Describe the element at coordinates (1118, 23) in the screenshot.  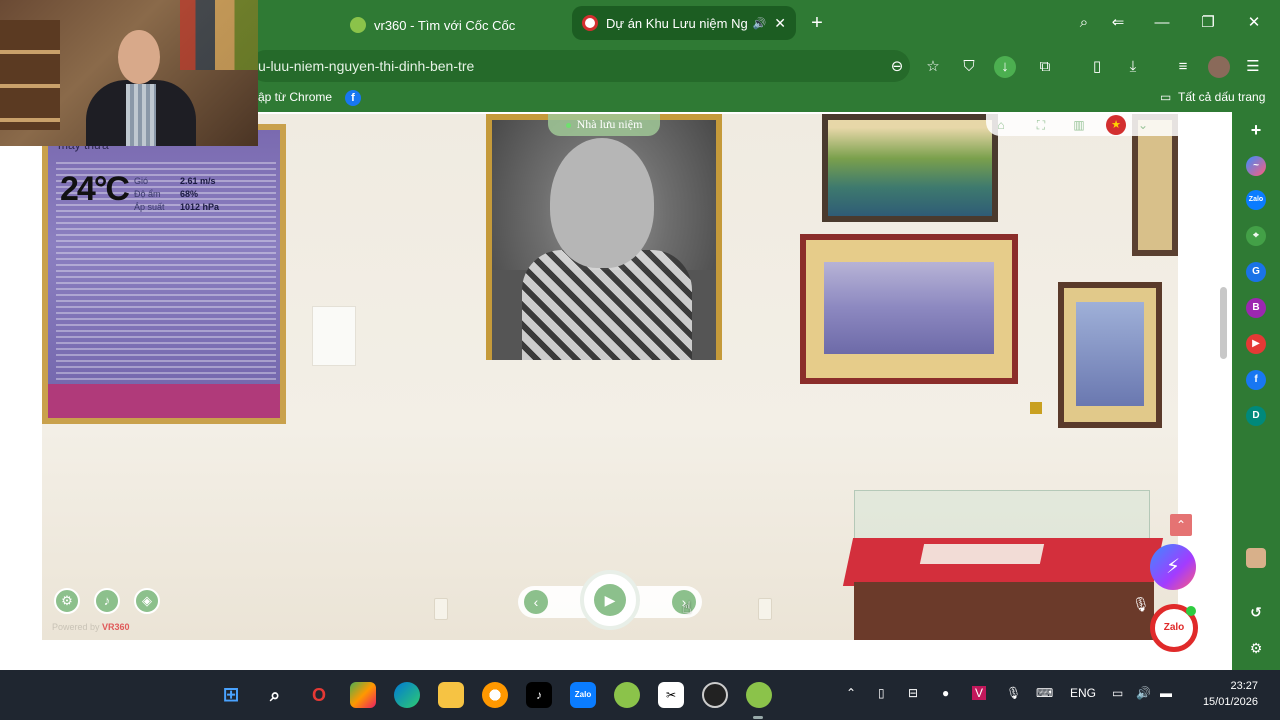
I see `back-arrow-icon: ⇐` at that location.